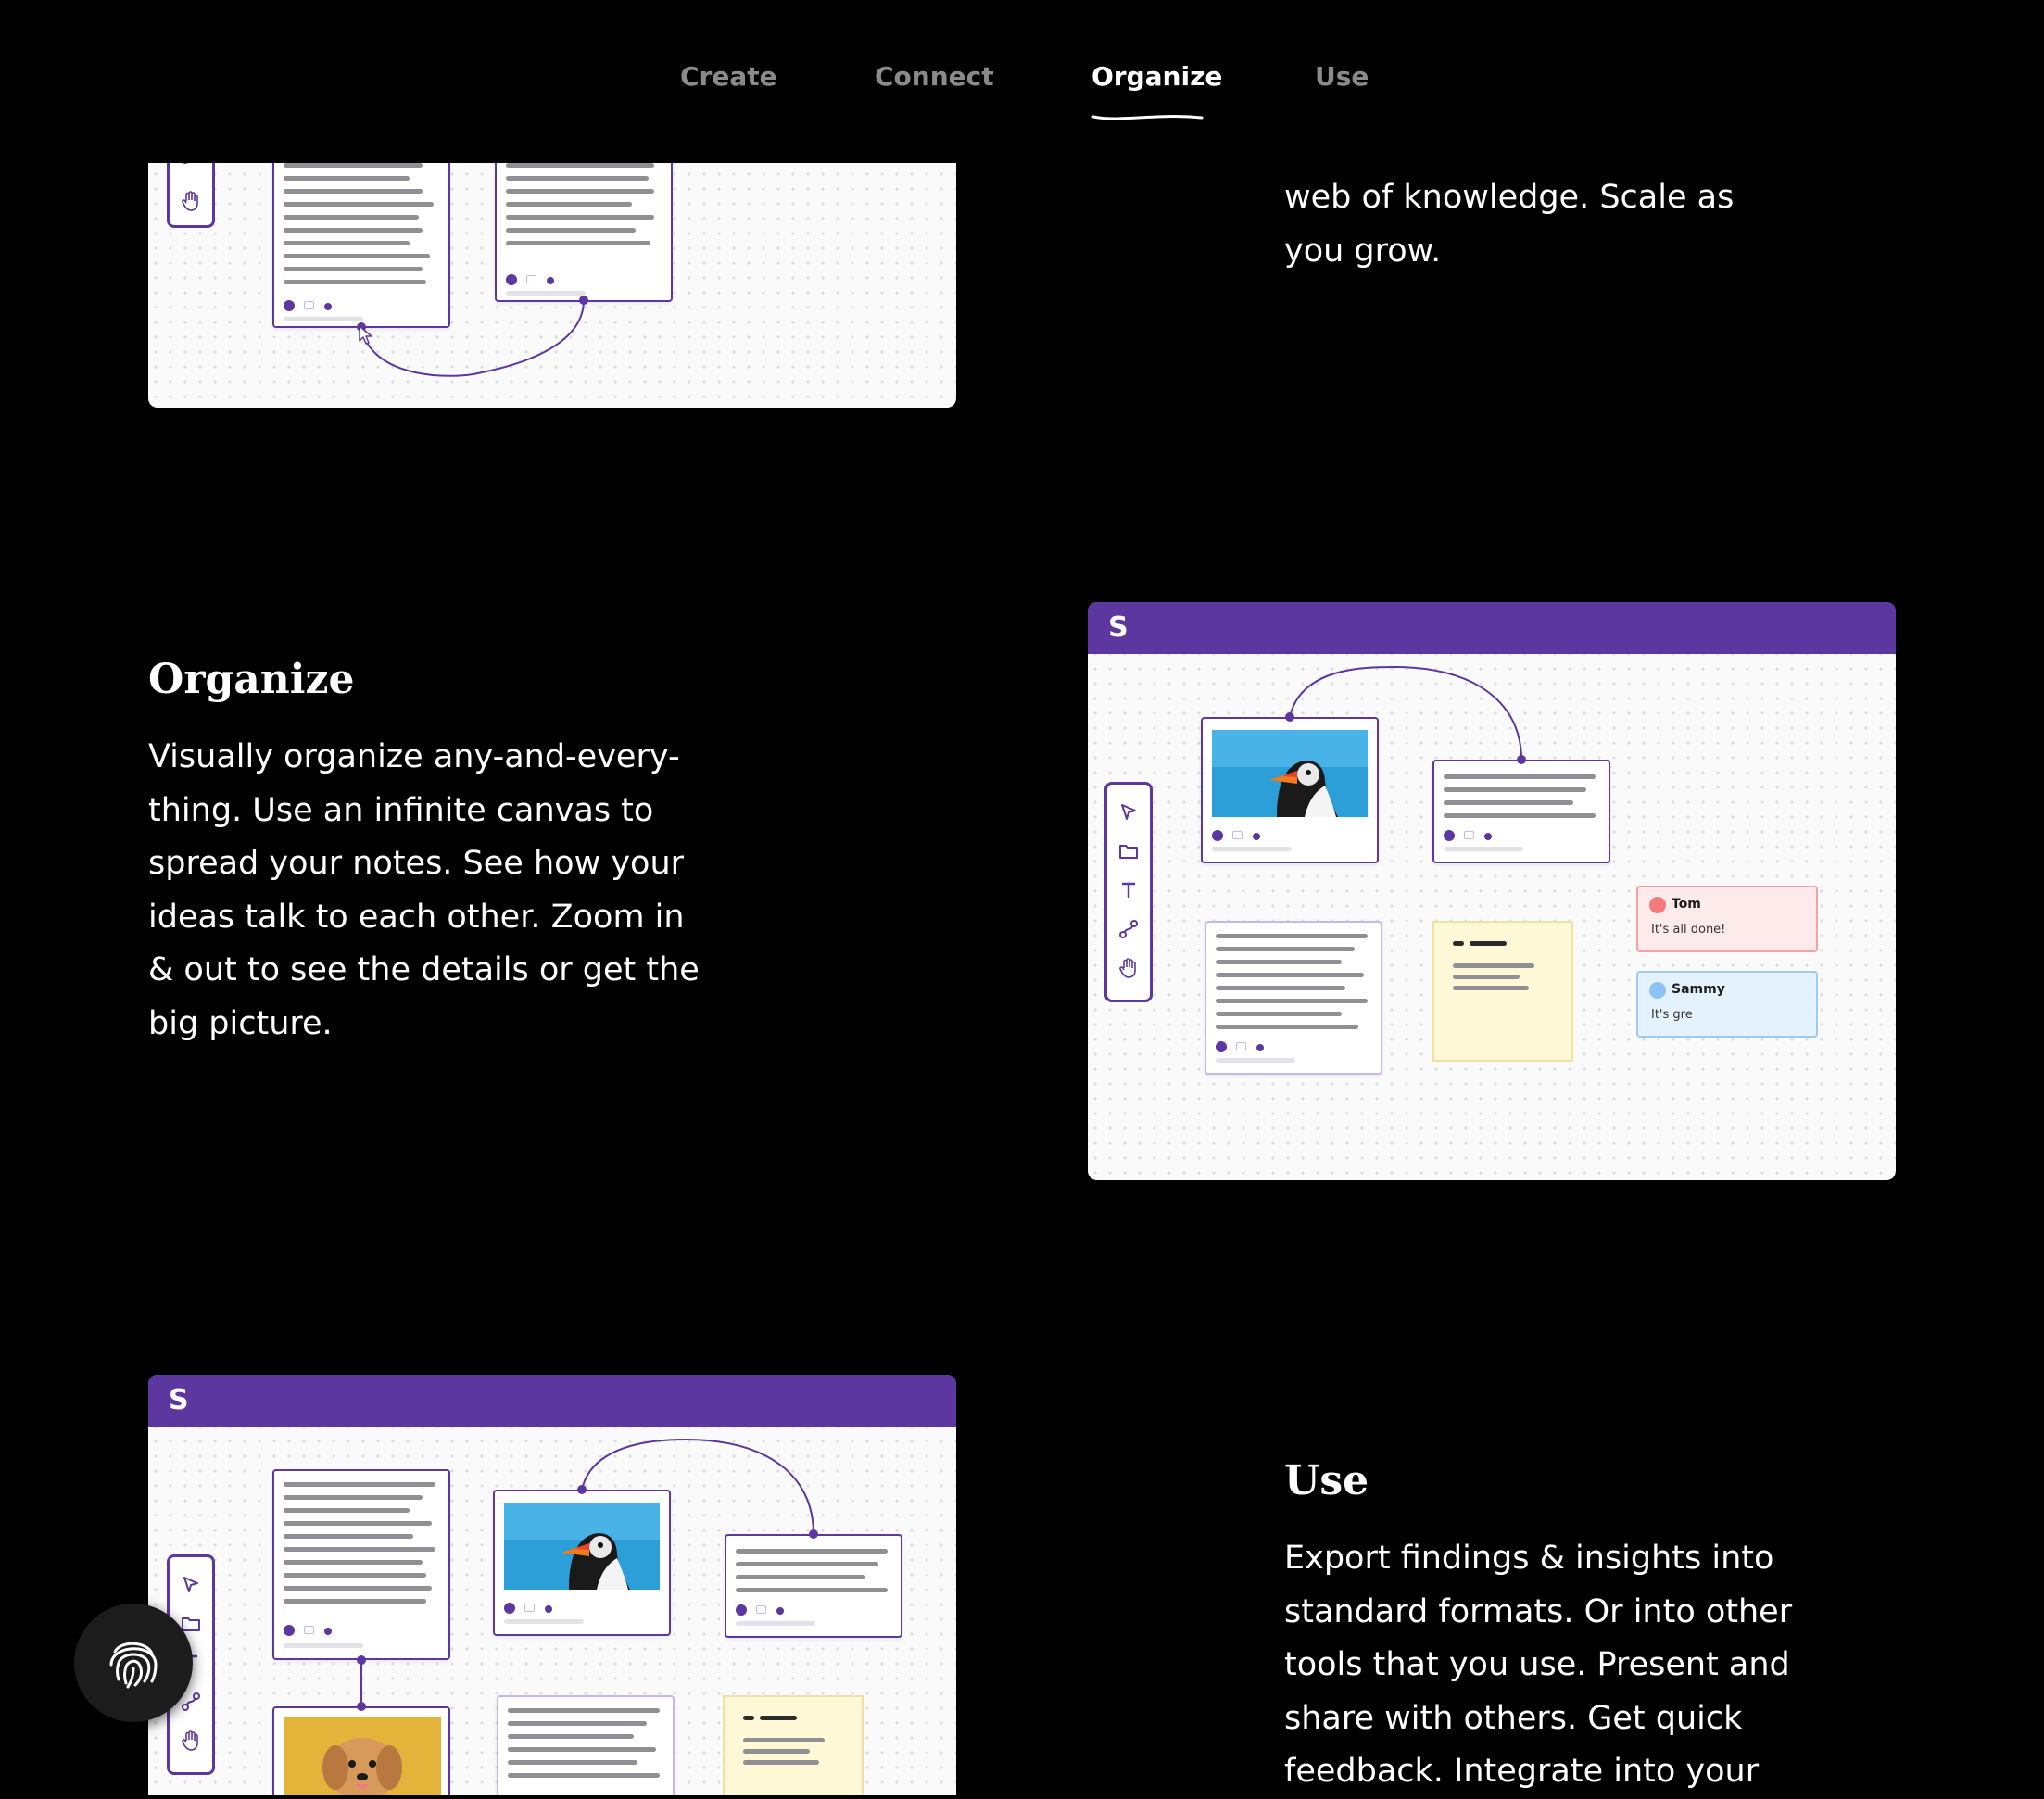 The height and width of the screenshot is (1799, 2044). Describe the element at coordinates (1147, 117) in the screenshot. I see `active-tab-underline` at that location.